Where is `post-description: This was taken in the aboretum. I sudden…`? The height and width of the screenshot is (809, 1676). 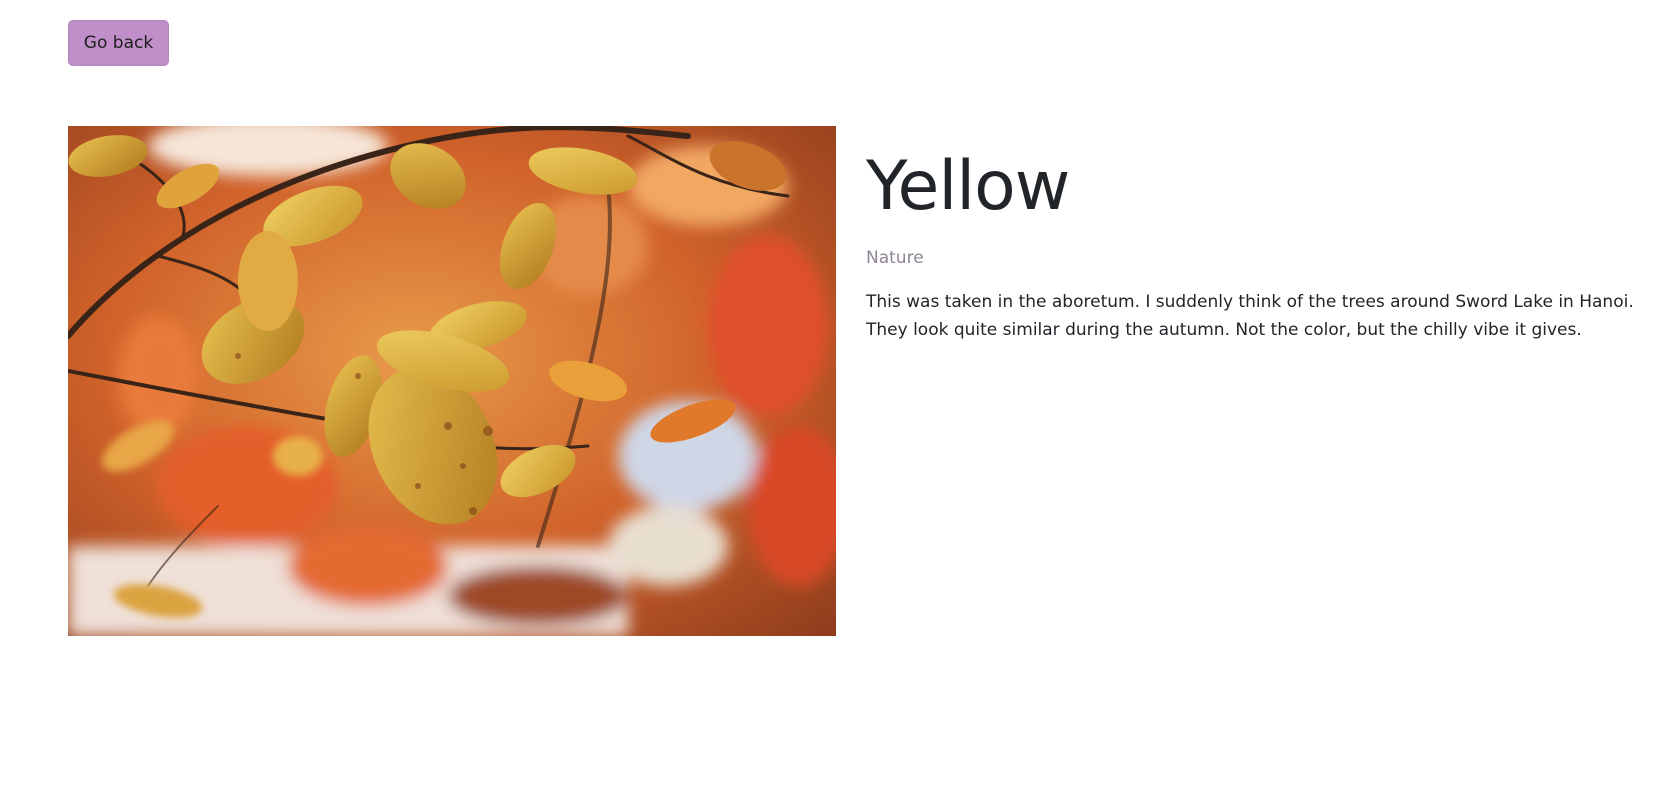 post-description: This was taken in the aboretum. I sudden… is located at coordinates (1250, 316).